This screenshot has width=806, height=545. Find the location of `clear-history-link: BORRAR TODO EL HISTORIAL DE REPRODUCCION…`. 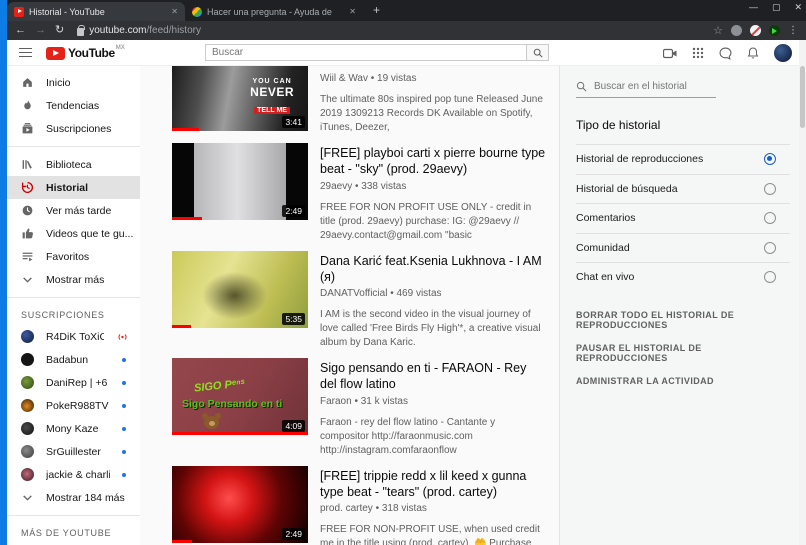

clear-history-link: BORRAR TODO EL HISTORIAL DE REPRODUCCION… is located at coordinates (683, 320).